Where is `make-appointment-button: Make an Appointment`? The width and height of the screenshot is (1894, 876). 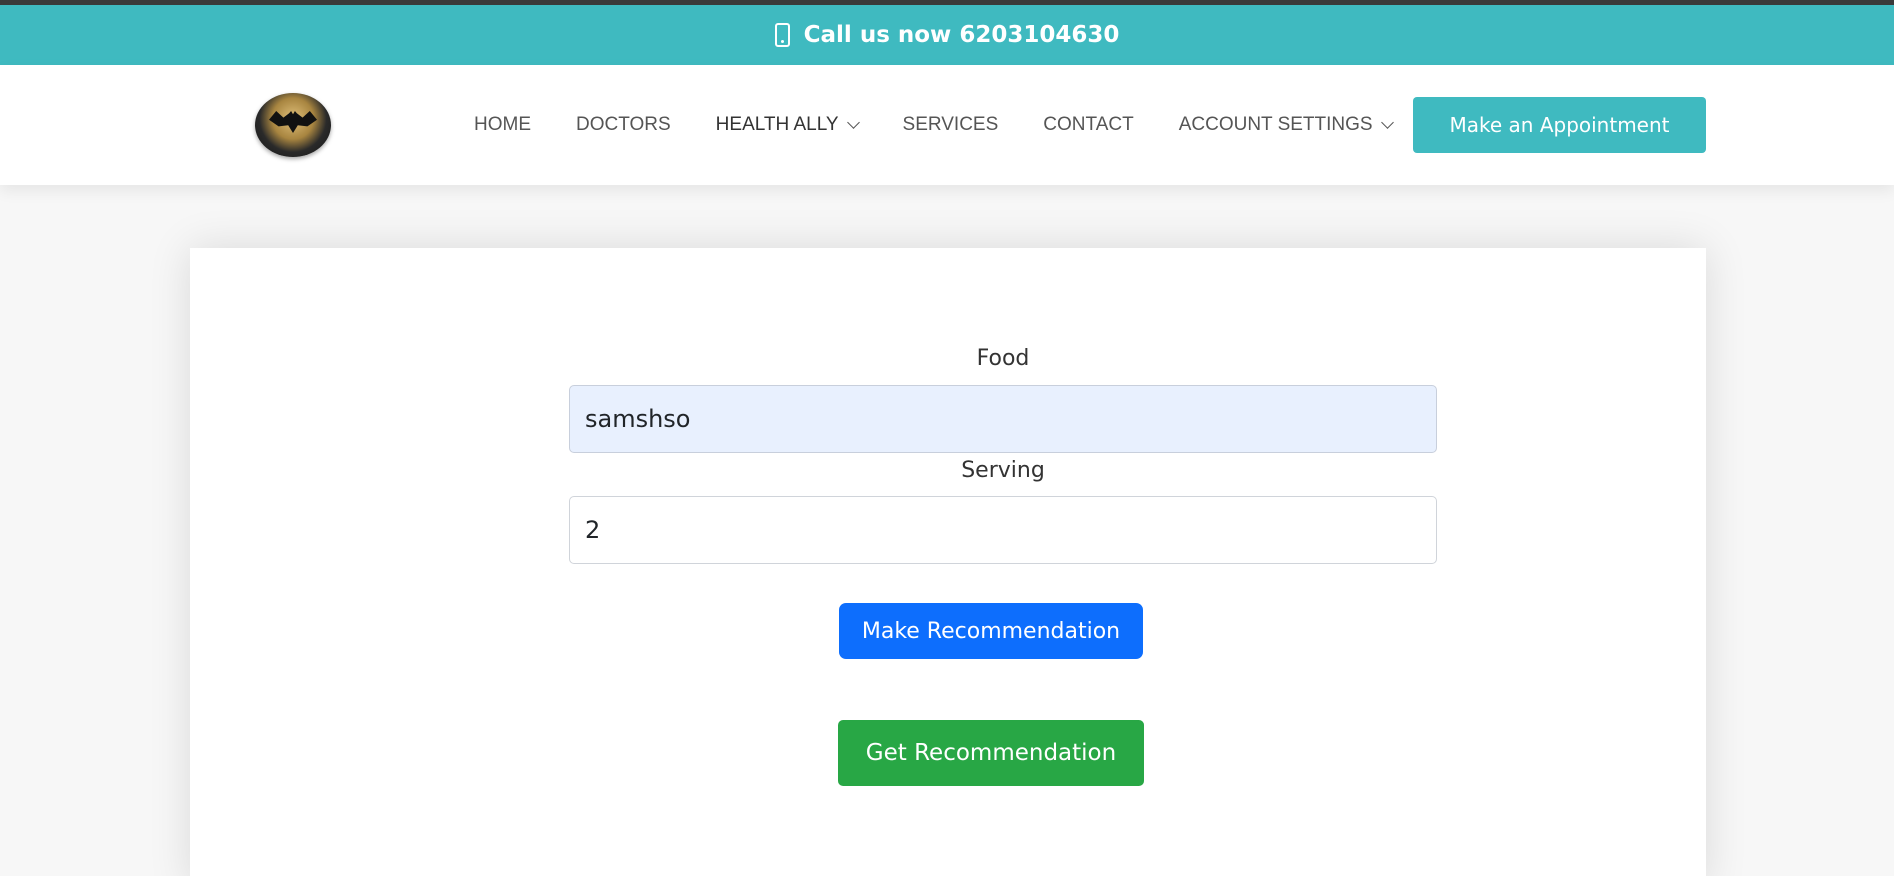
make-appointment-button: Make an Appointment is located at coordinates (1559, 125).